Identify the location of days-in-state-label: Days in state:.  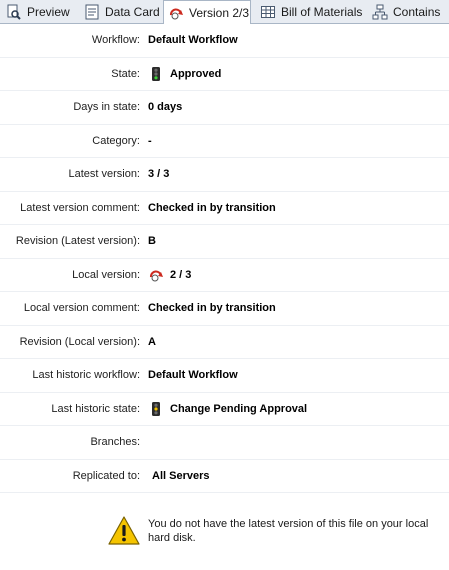
(106, 107).